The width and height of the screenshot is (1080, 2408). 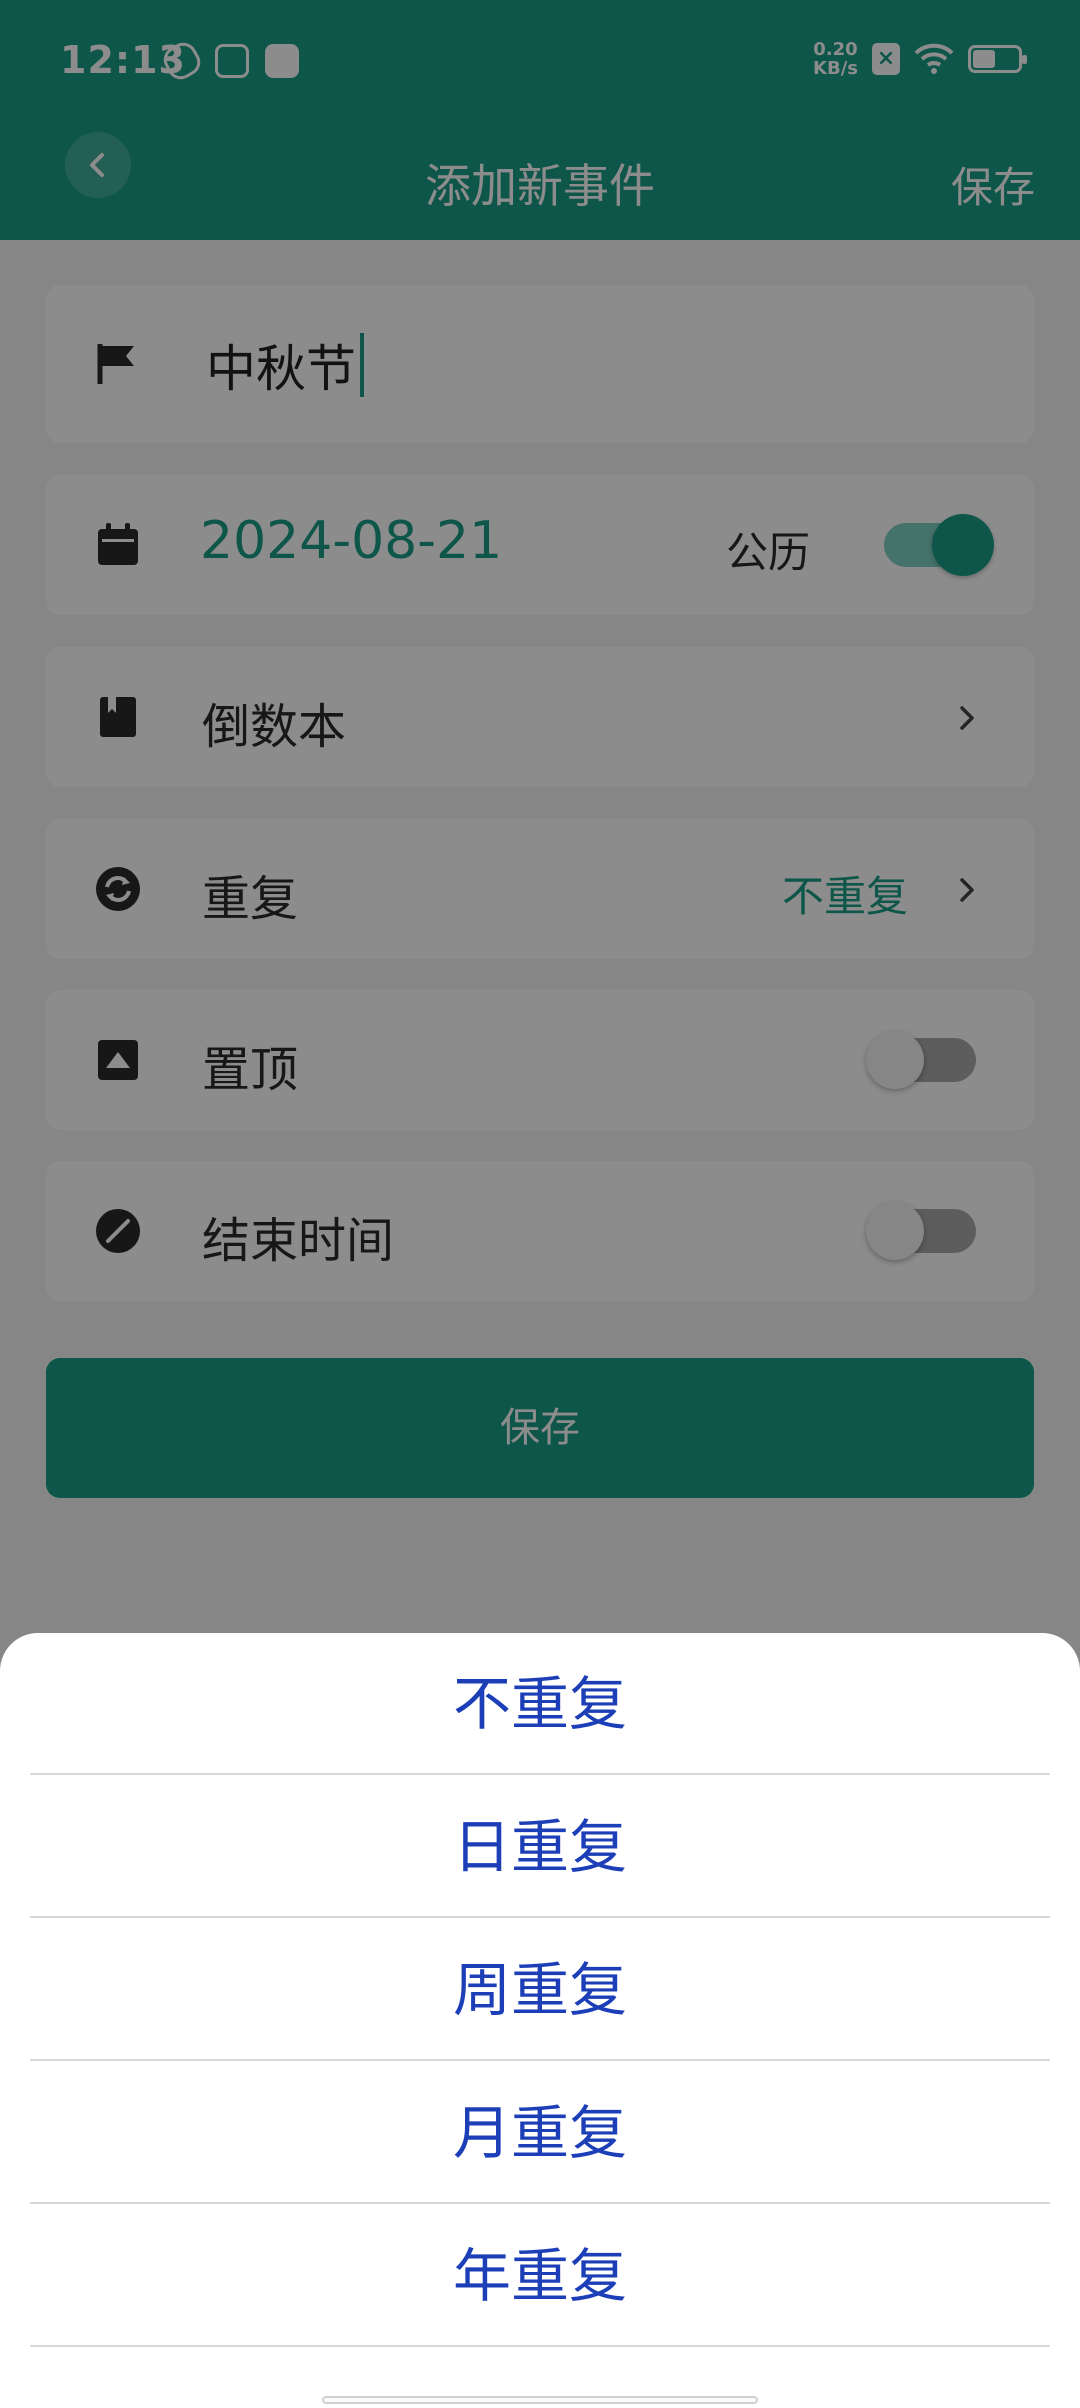 What do you see at coordinates (540, 2400) in the screenshot?
I see `home-indicator` at bounding box center [540, 2400].